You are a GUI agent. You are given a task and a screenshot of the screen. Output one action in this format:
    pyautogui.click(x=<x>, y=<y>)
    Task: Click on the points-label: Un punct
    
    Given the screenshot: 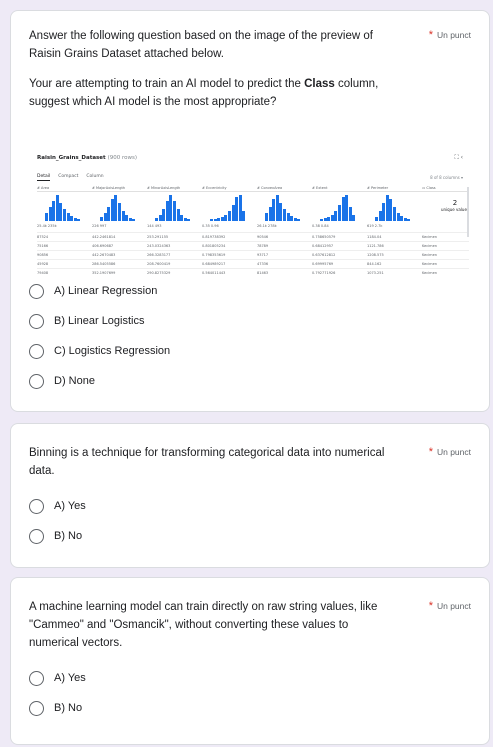 What is the action you would take?
    pyautogui.click(x=453, y=606)
    